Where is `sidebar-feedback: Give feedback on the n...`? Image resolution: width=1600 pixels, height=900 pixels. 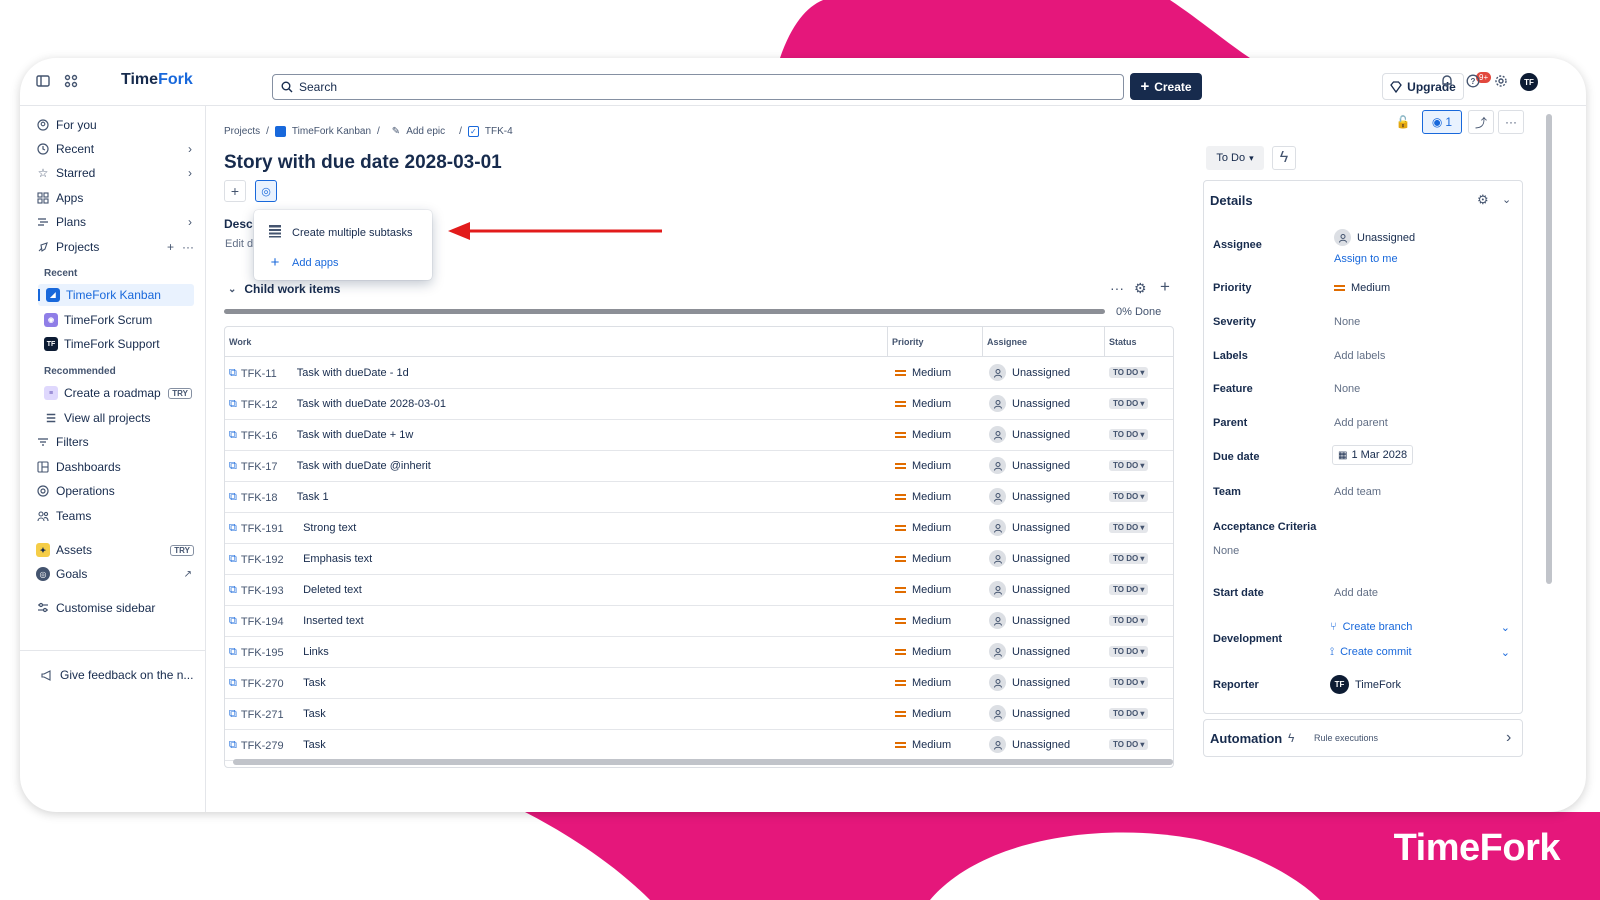 sidebar-feedback: Give feedback on the n... is located at coordinates (121, 675).